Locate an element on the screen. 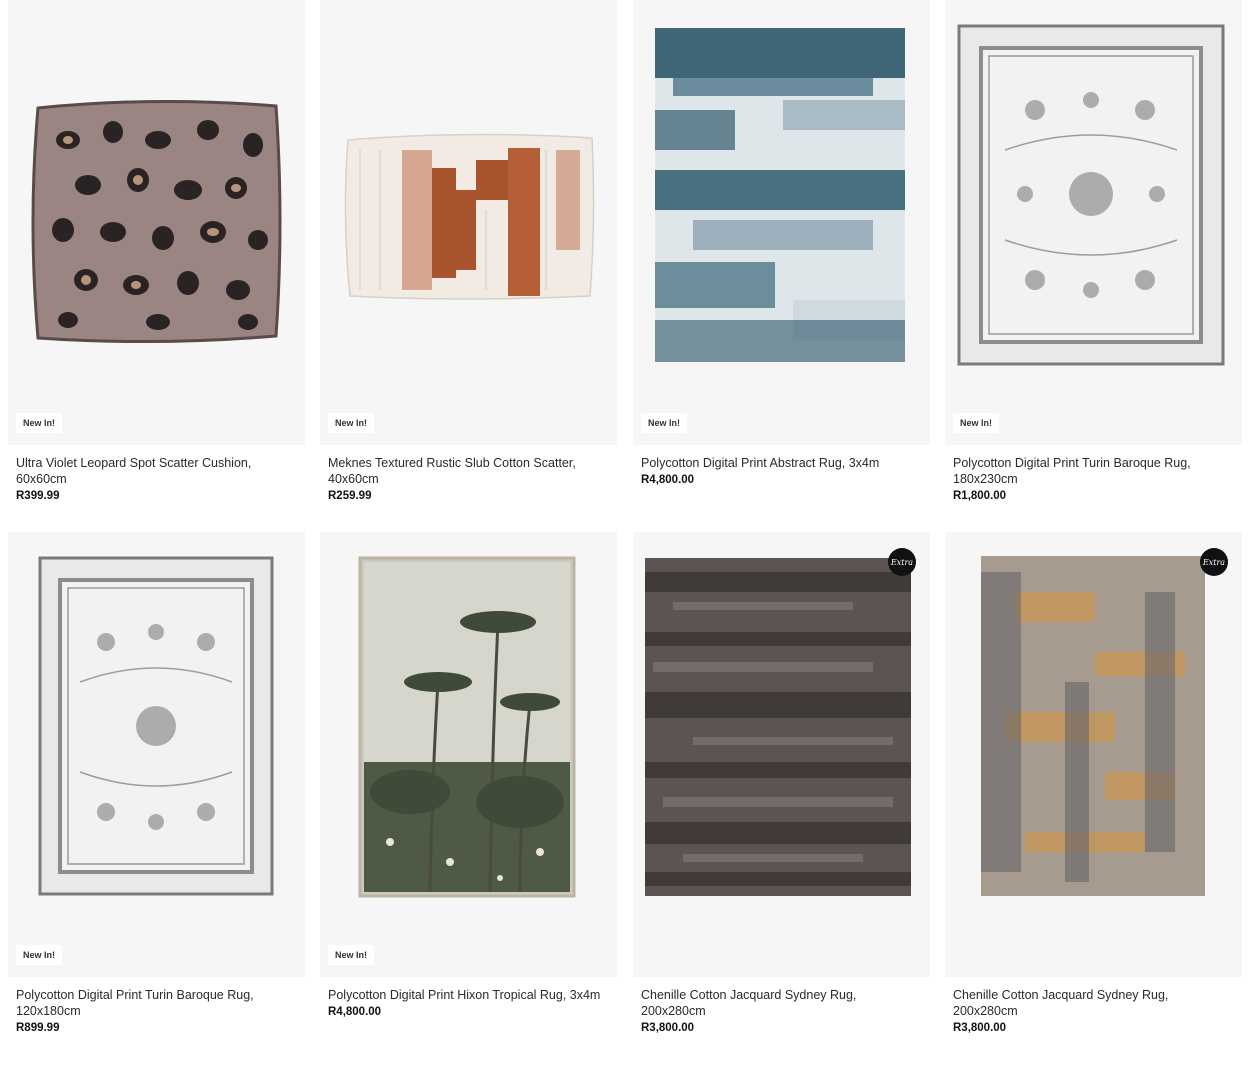  baroque-rug-image is located at coordinates (1091, 195).